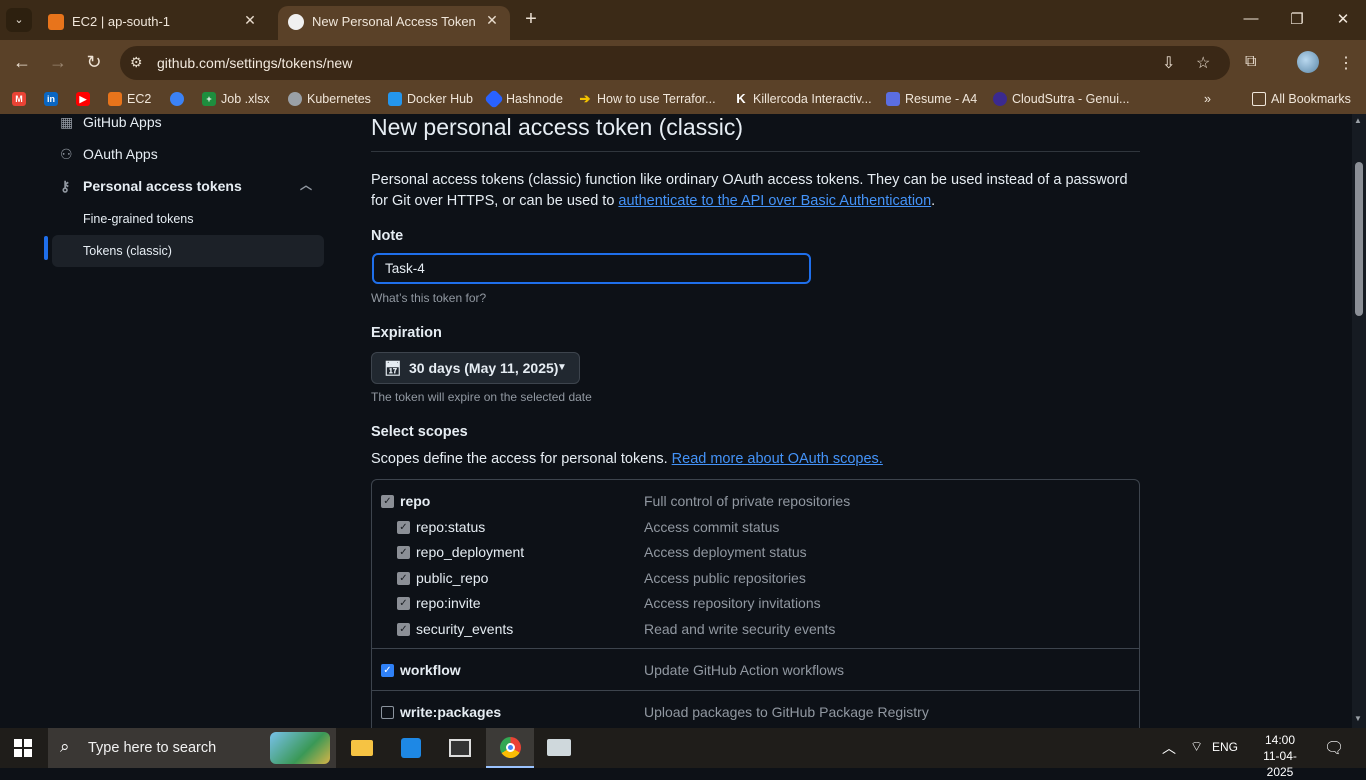  I want to click on scope-description: Access repository invitations, so click(732, 603).